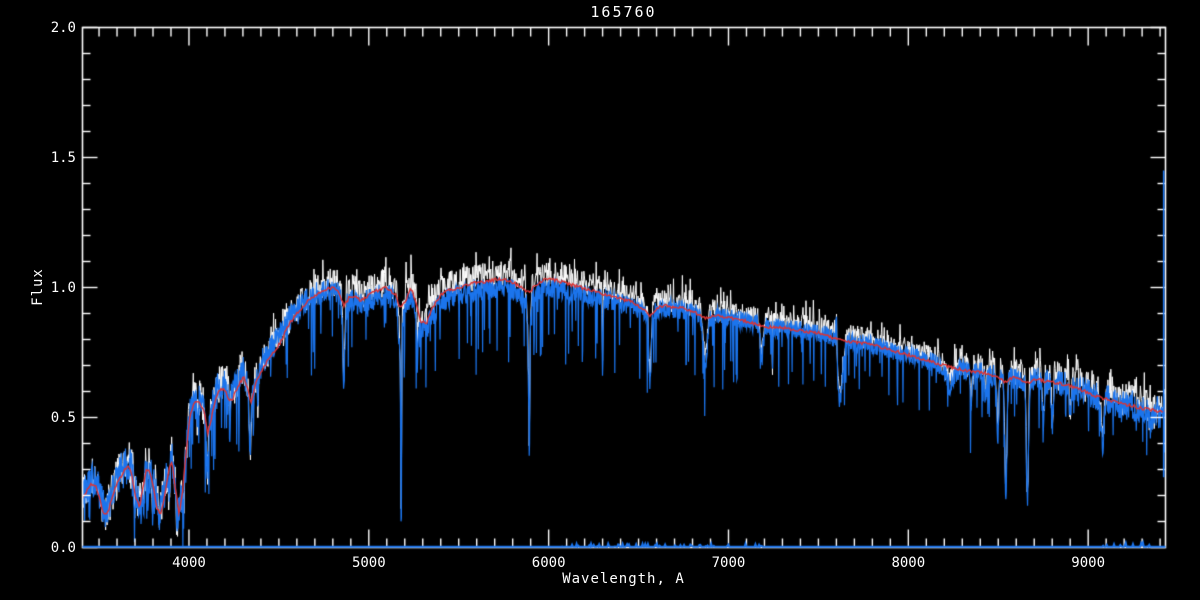 The image size is (1200, 600). I want to click on x-tick-label: 8000, so click(908, 563).